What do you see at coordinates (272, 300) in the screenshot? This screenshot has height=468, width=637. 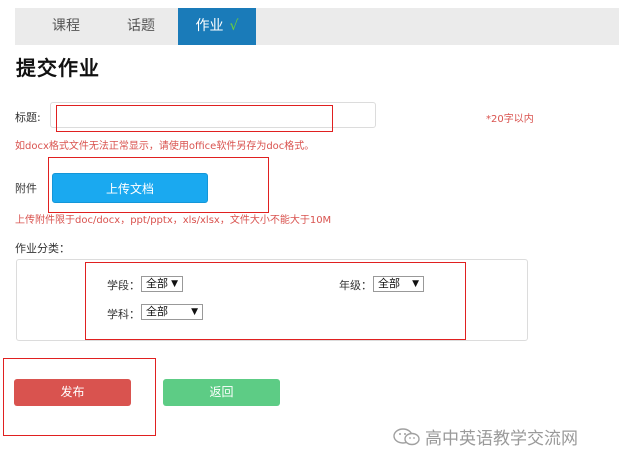 I see `category-box` at bounding box center [272, 300].